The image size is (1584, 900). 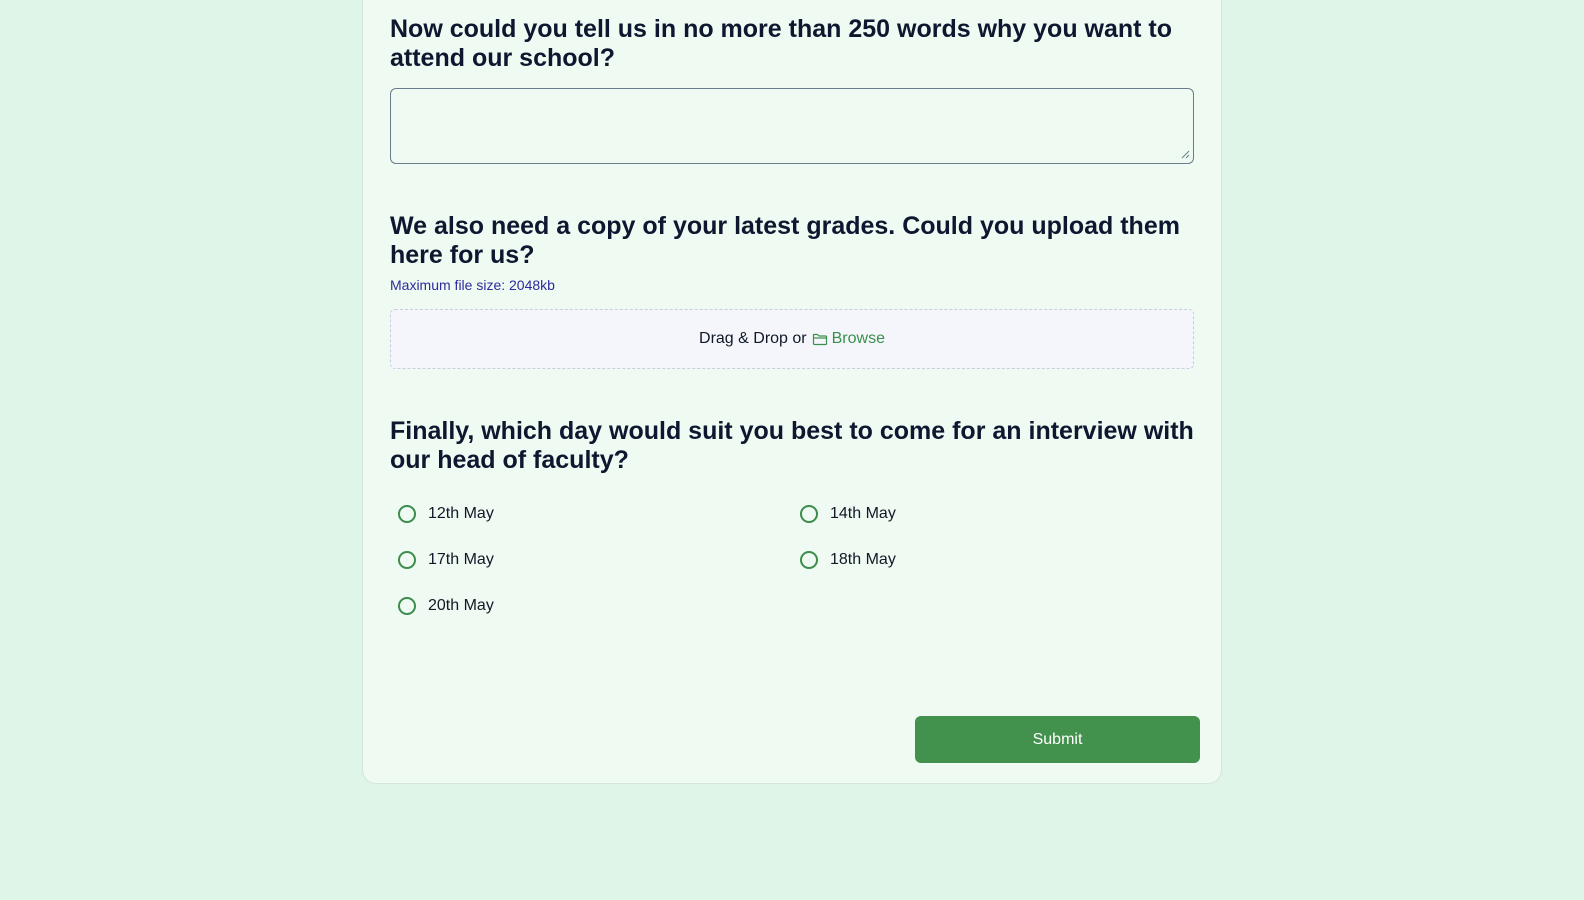 I want to click on radio-label: 18th May, so click(x=863, y=559).